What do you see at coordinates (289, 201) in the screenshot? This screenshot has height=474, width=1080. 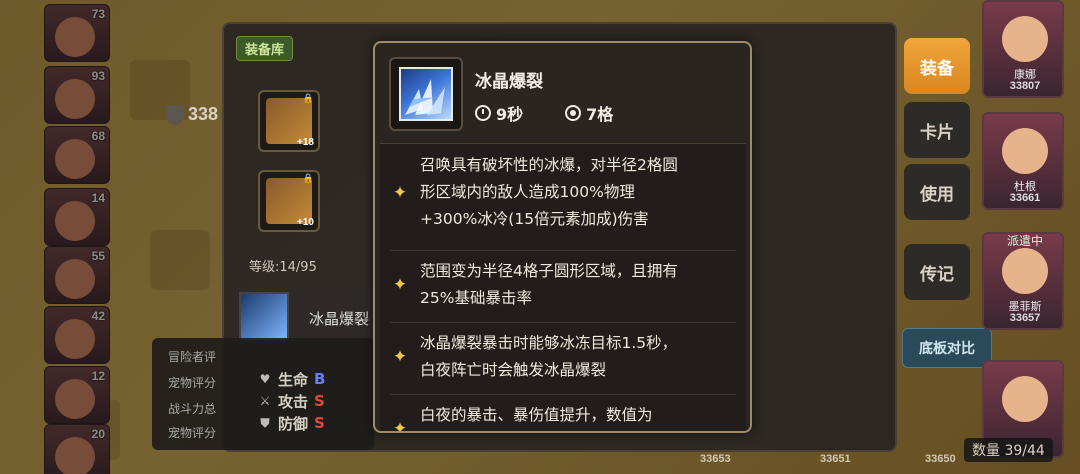 I see `armor-slot: 🔒 +10` at bounding box center [289, 201].